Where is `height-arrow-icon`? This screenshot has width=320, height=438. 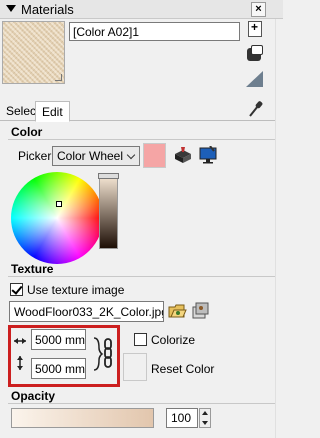
height-arrow-icon is located at coordinates (20, 363).